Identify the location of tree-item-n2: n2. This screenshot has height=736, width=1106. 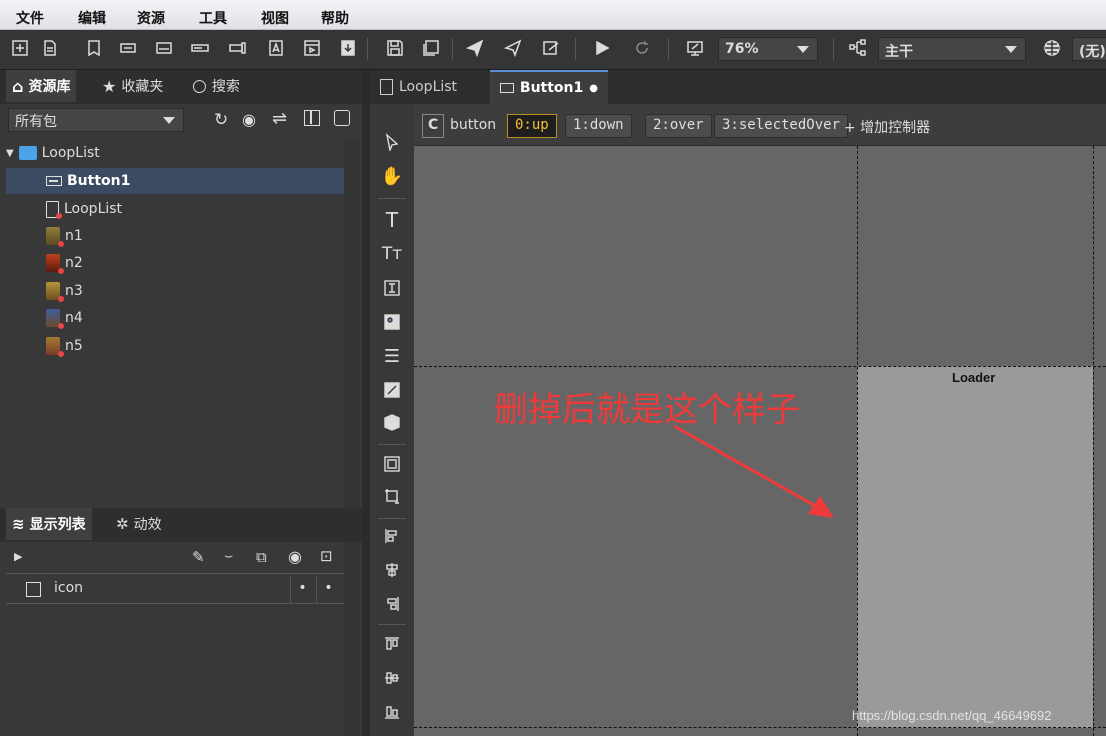
(64, 263).